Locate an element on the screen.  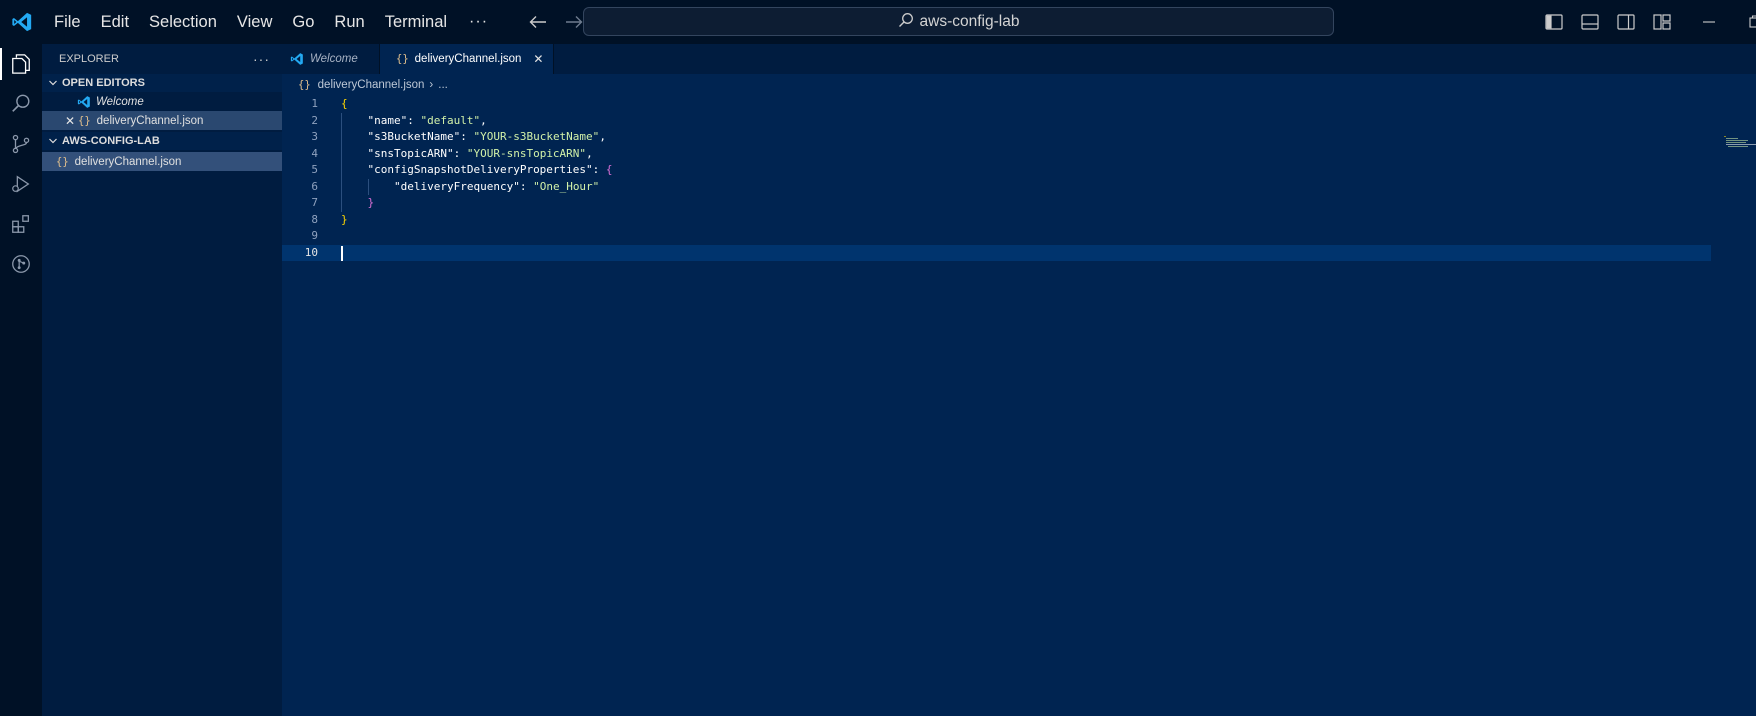
search-view-icon is located at coordinates (21, 104).